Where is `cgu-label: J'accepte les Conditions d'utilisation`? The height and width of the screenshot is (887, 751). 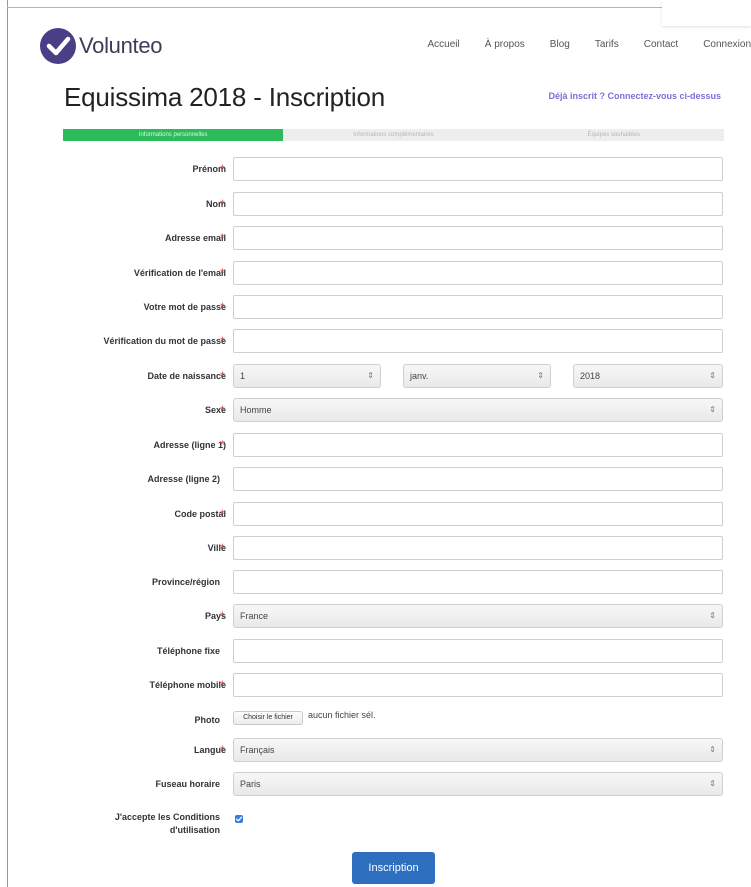
cgu-label: J'accepte les Conditions d'utilisation is located at coordinates (167, 824).